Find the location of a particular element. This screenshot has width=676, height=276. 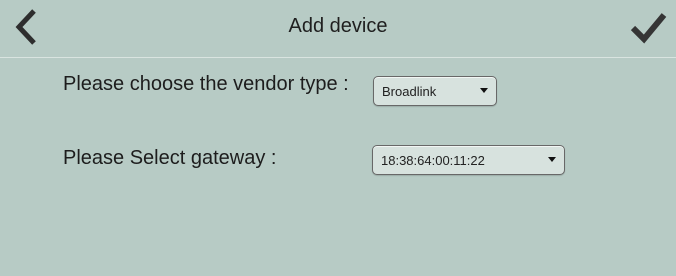

gateway-label: Please Select gateway : is located at coordinates (170, 158).